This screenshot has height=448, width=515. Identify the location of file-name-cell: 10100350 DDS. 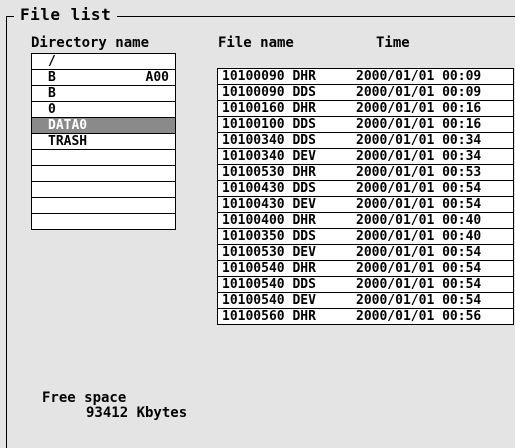
(269, 236).